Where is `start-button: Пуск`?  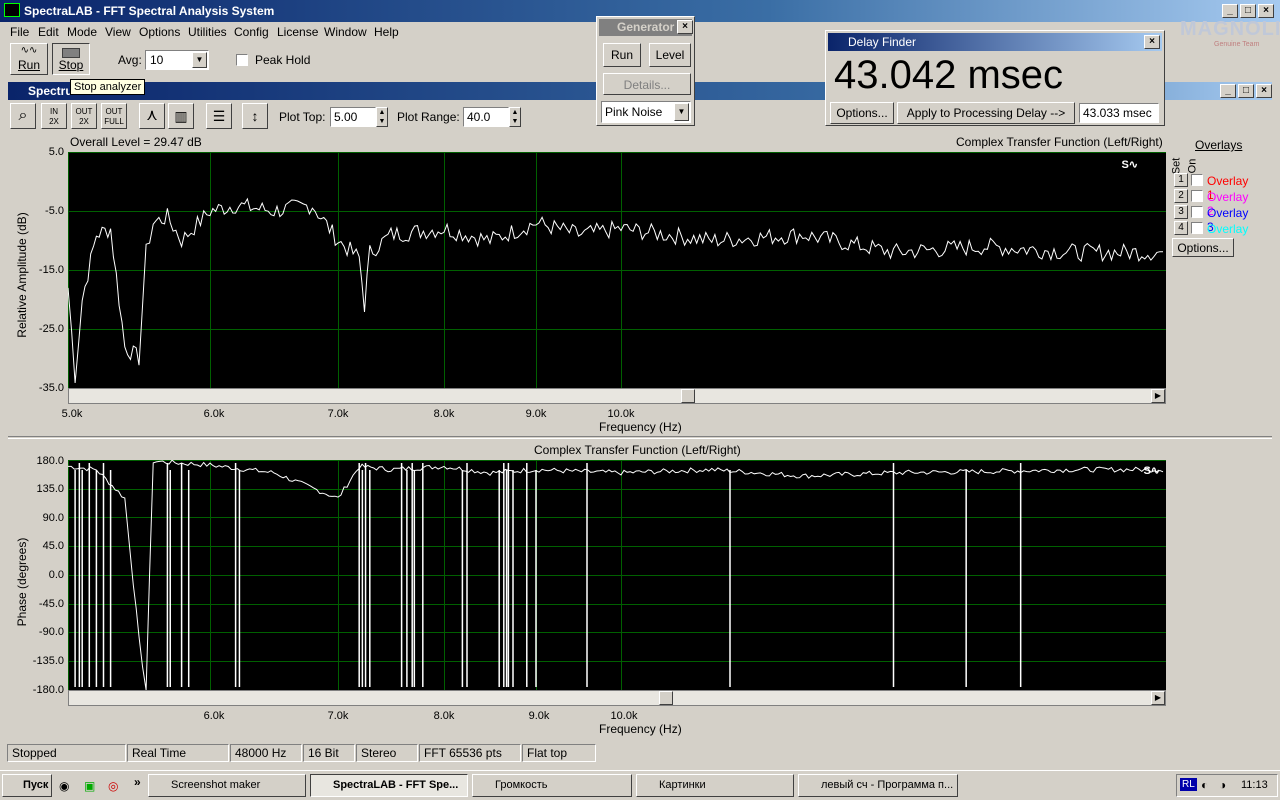 start-button: Пуск is located at coordinates (27, 785).